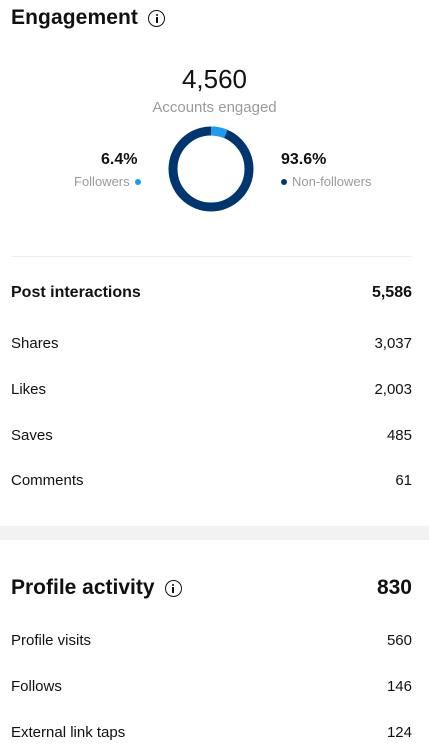  Describe the element at coordinates (68, 732) in the screenshot. I see `list-item-label: External link taps` at that location.